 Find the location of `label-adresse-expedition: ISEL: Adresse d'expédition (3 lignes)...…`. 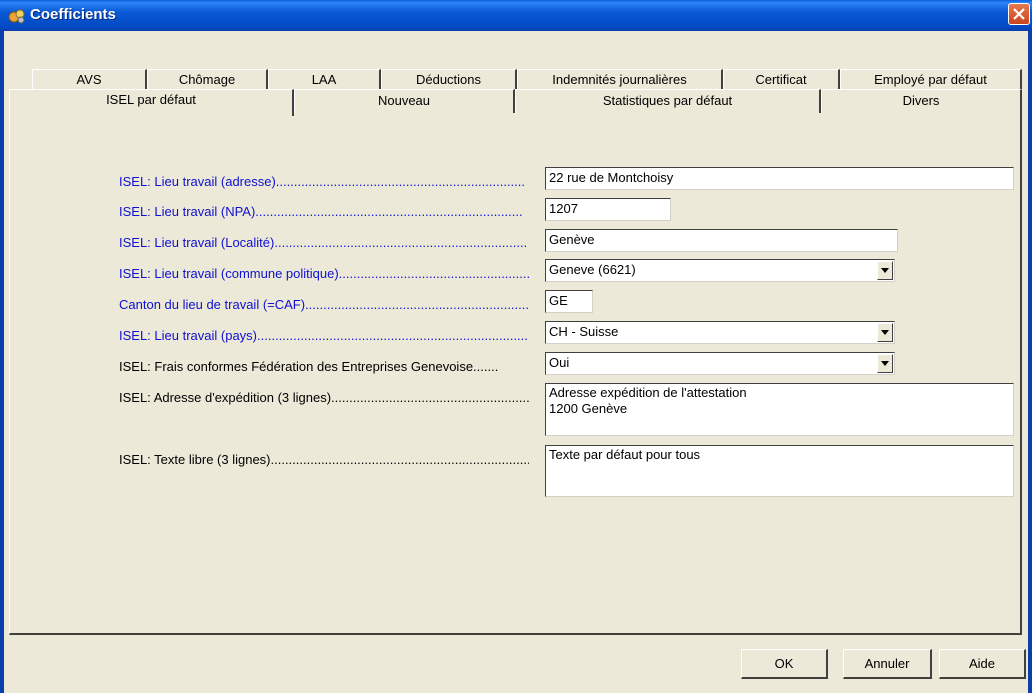

label-adresse-expedition: ISEL: Adresse d'expédition (3 lignes)...… is located at coordinates (324, 397).